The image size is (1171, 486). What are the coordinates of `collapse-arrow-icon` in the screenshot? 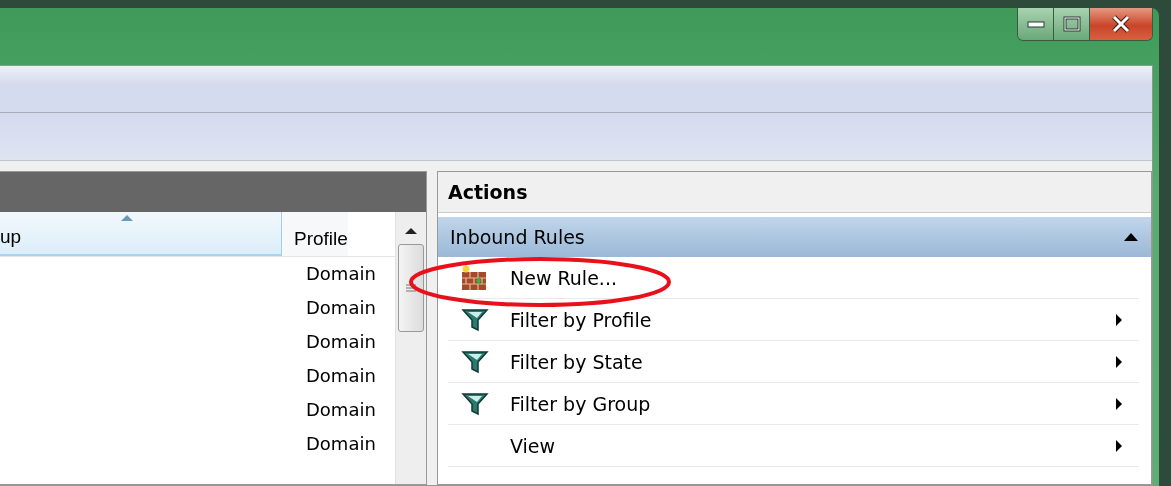 It's located at (1131, 237).